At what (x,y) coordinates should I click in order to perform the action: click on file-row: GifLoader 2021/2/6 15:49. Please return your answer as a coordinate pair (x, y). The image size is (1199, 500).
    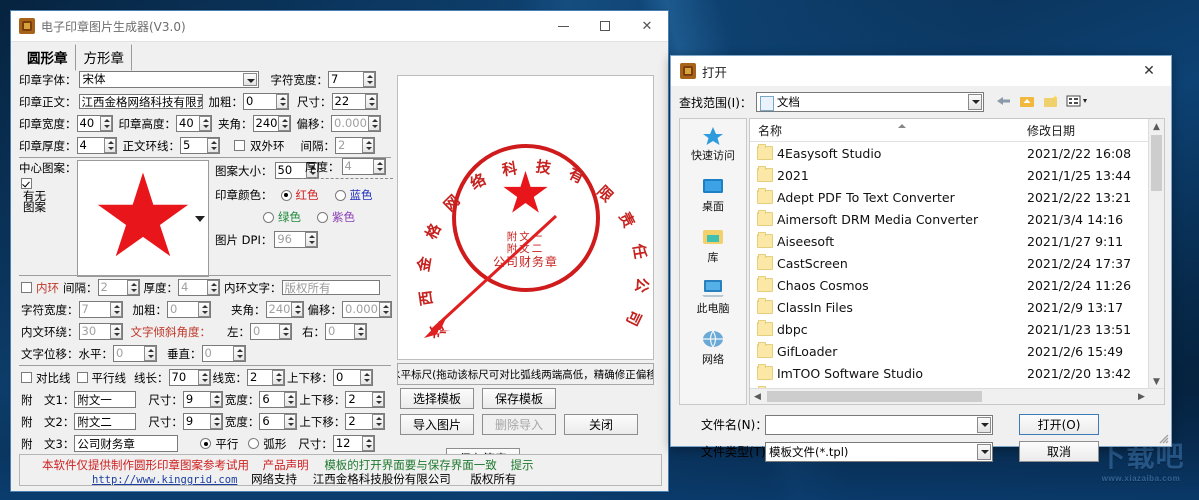
    Looking at the image, I should click on (957, 351).